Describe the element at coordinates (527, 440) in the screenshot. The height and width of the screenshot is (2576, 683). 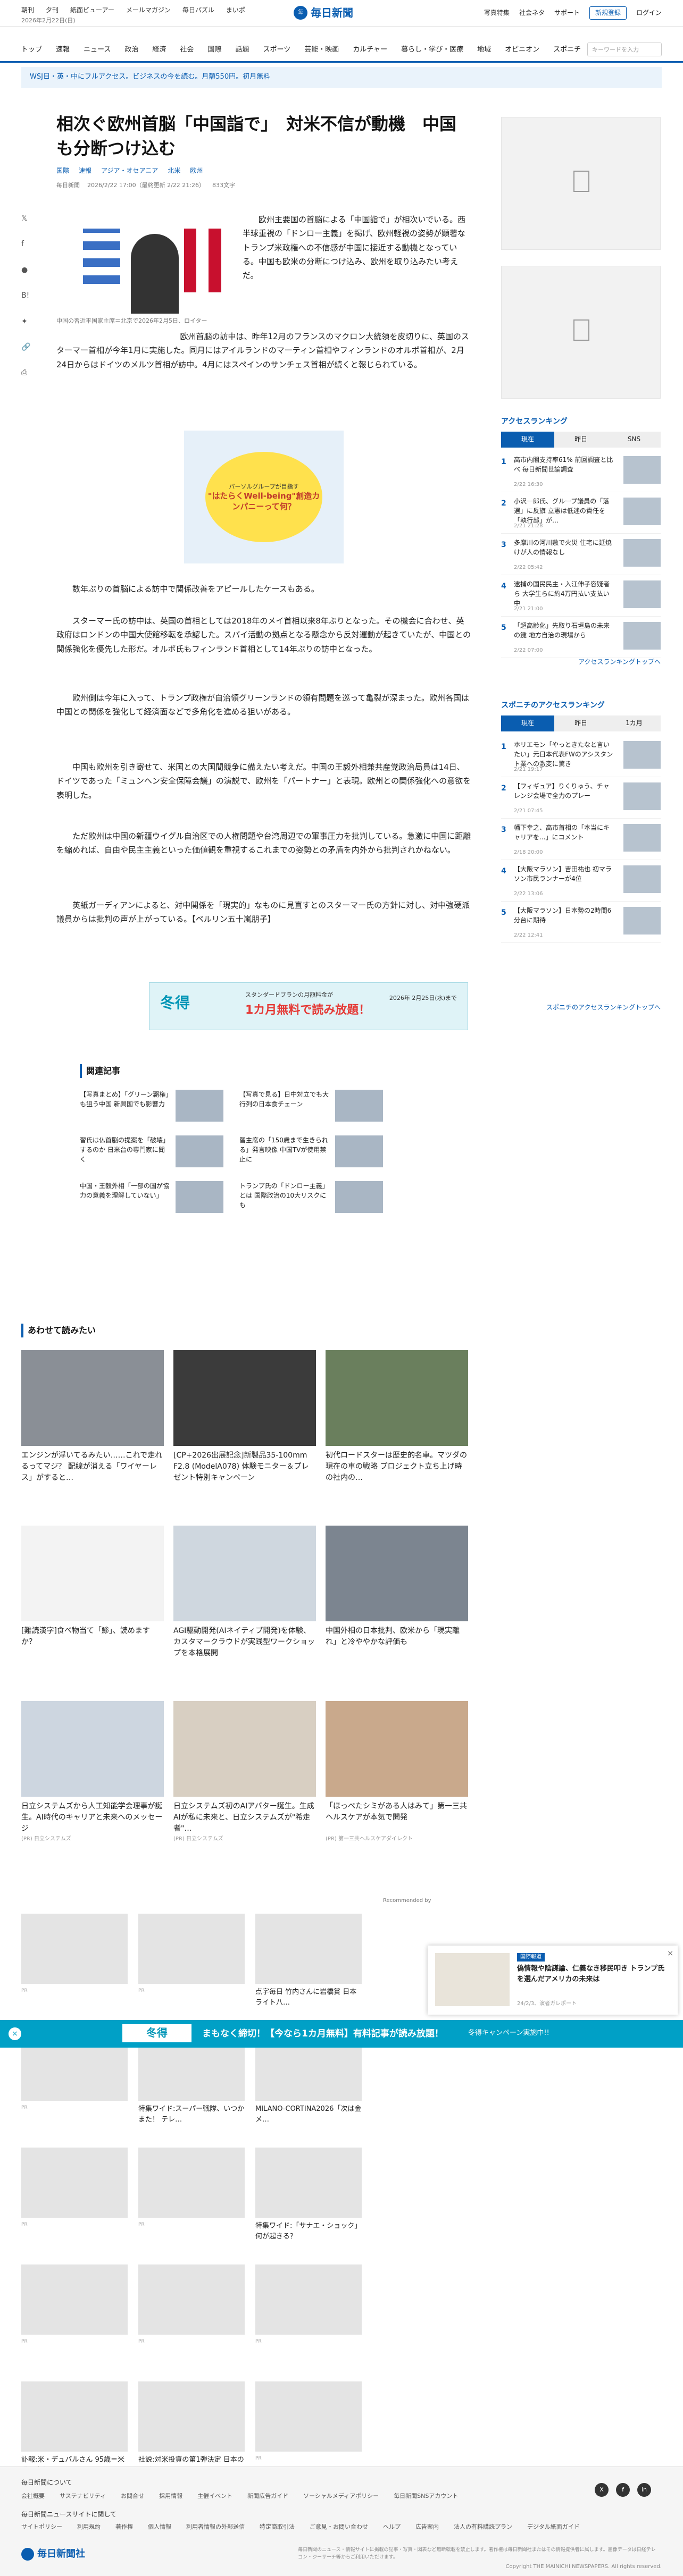
I see `tab-now: 現在` at that location.